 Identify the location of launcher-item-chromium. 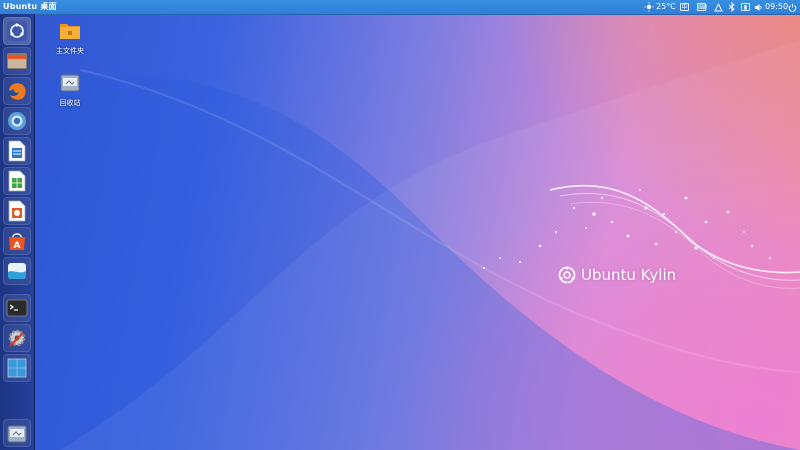
(17, 121).